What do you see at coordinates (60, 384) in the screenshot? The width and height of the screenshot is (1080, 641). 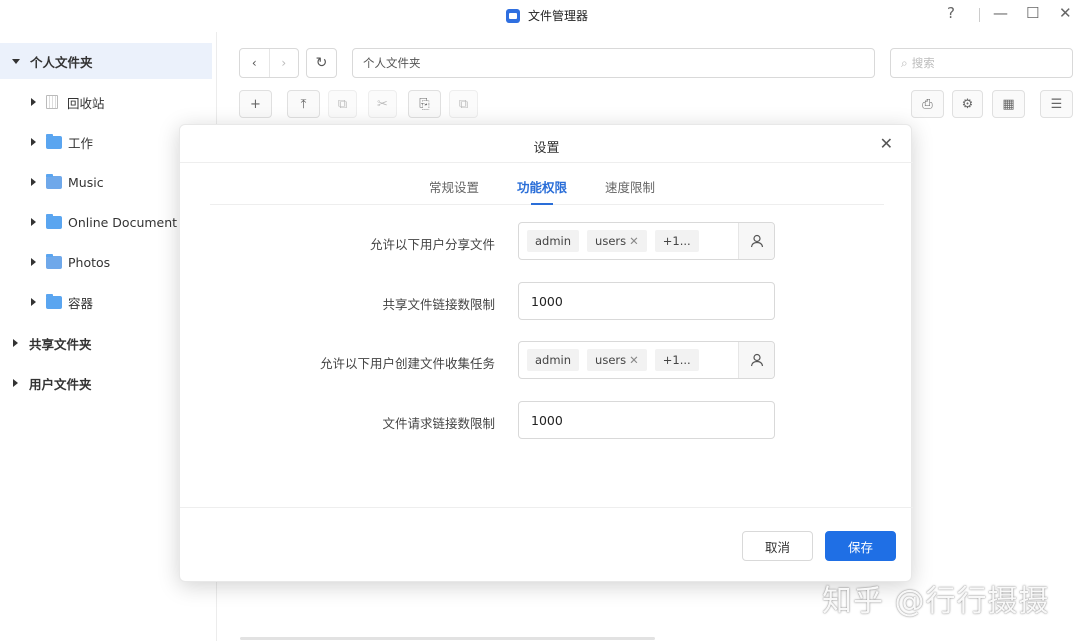 I see `sidebar-item-label: 用户文件夹` at bounding box center [60, 384].